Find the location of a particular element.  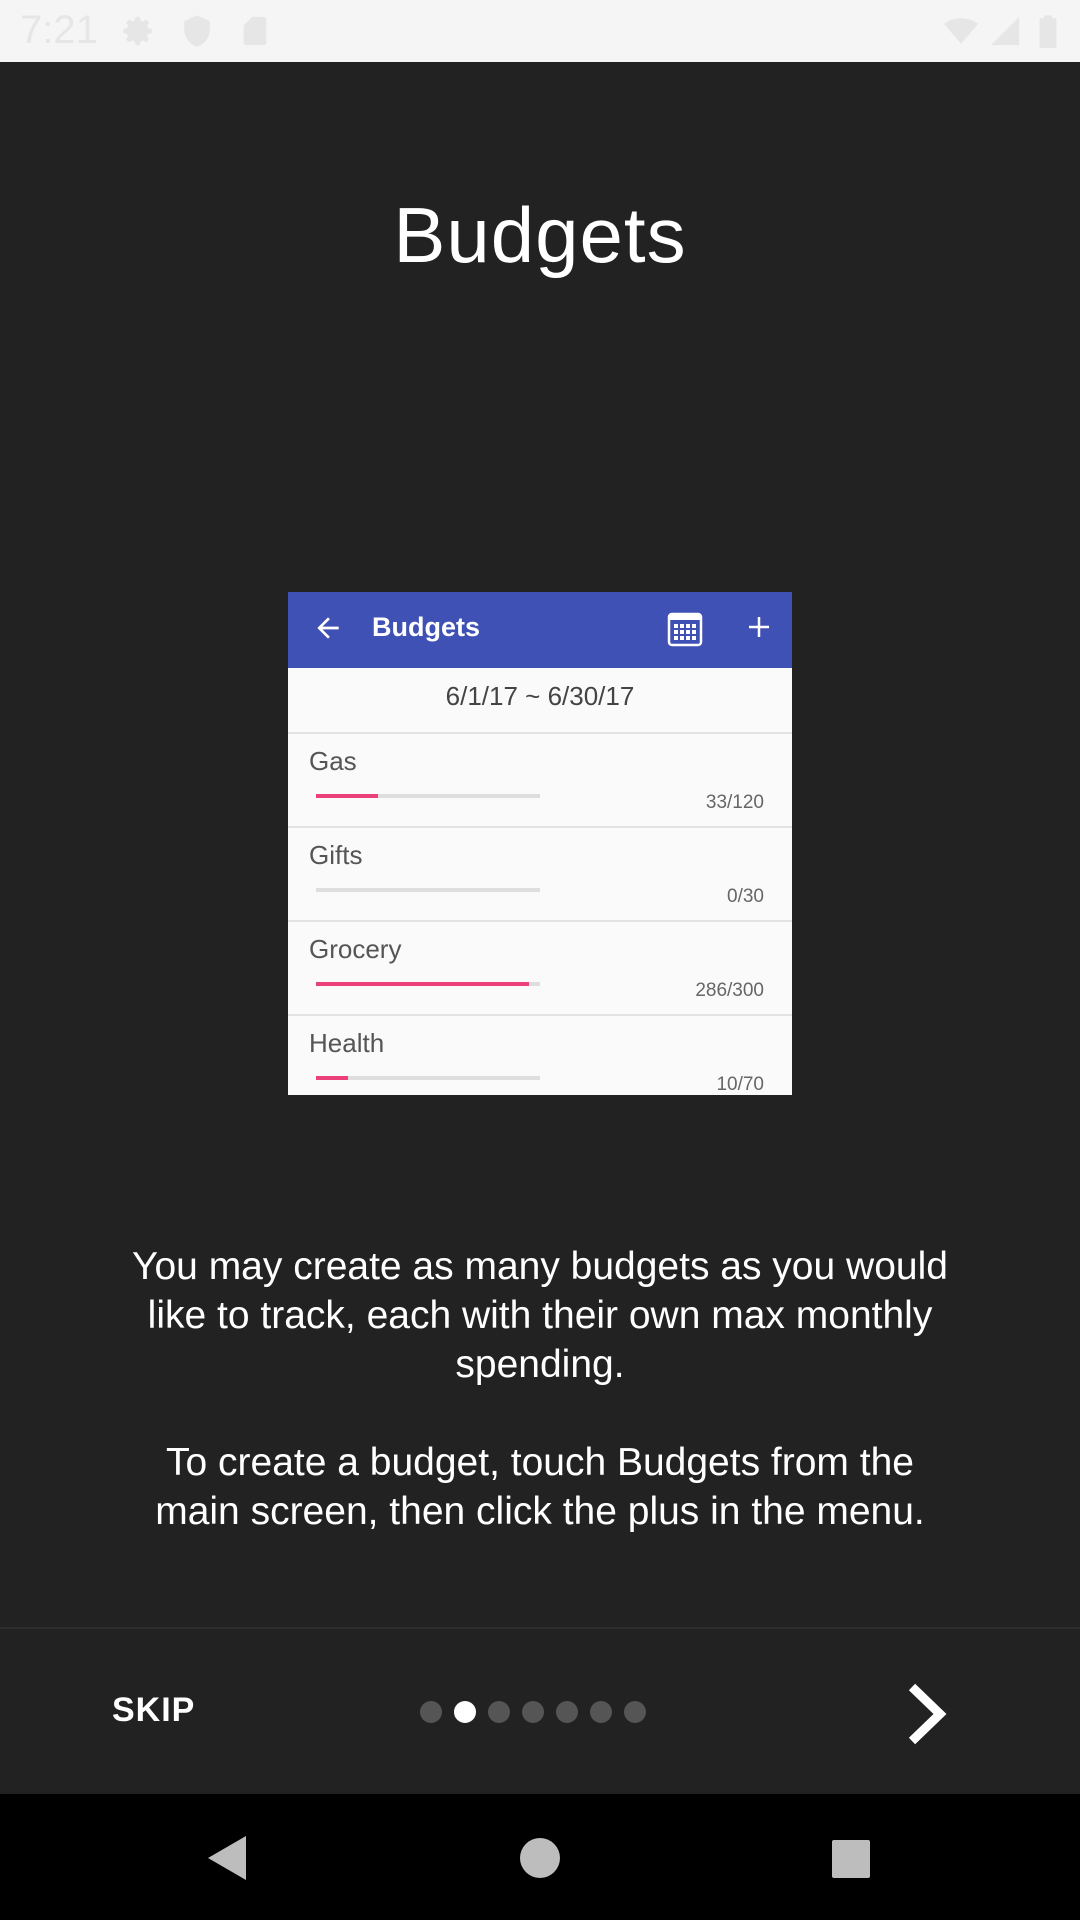

status-bar: 7:21 is located at coordinates (540, 31).